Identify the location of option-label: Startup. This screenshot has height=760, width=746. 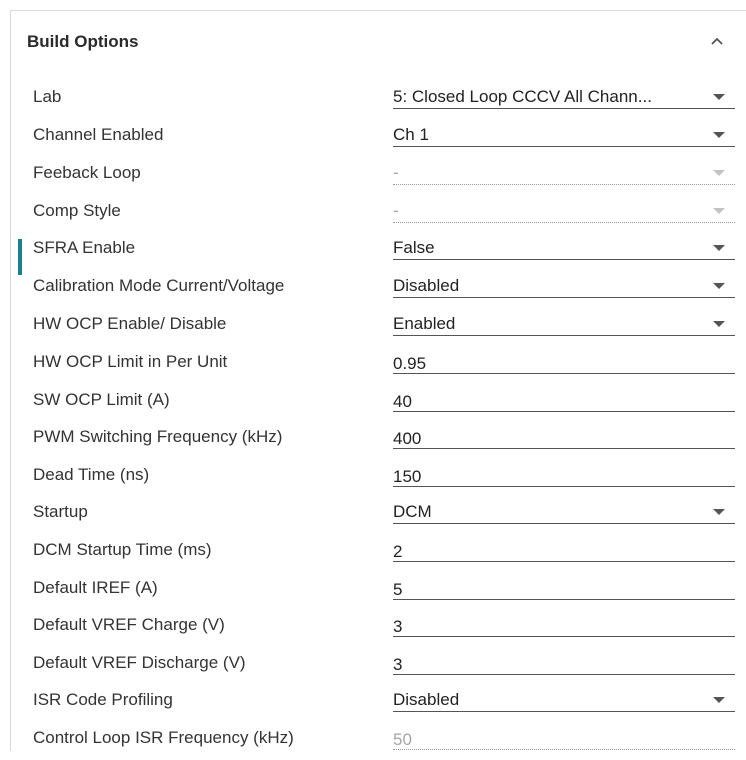
(60, 511).